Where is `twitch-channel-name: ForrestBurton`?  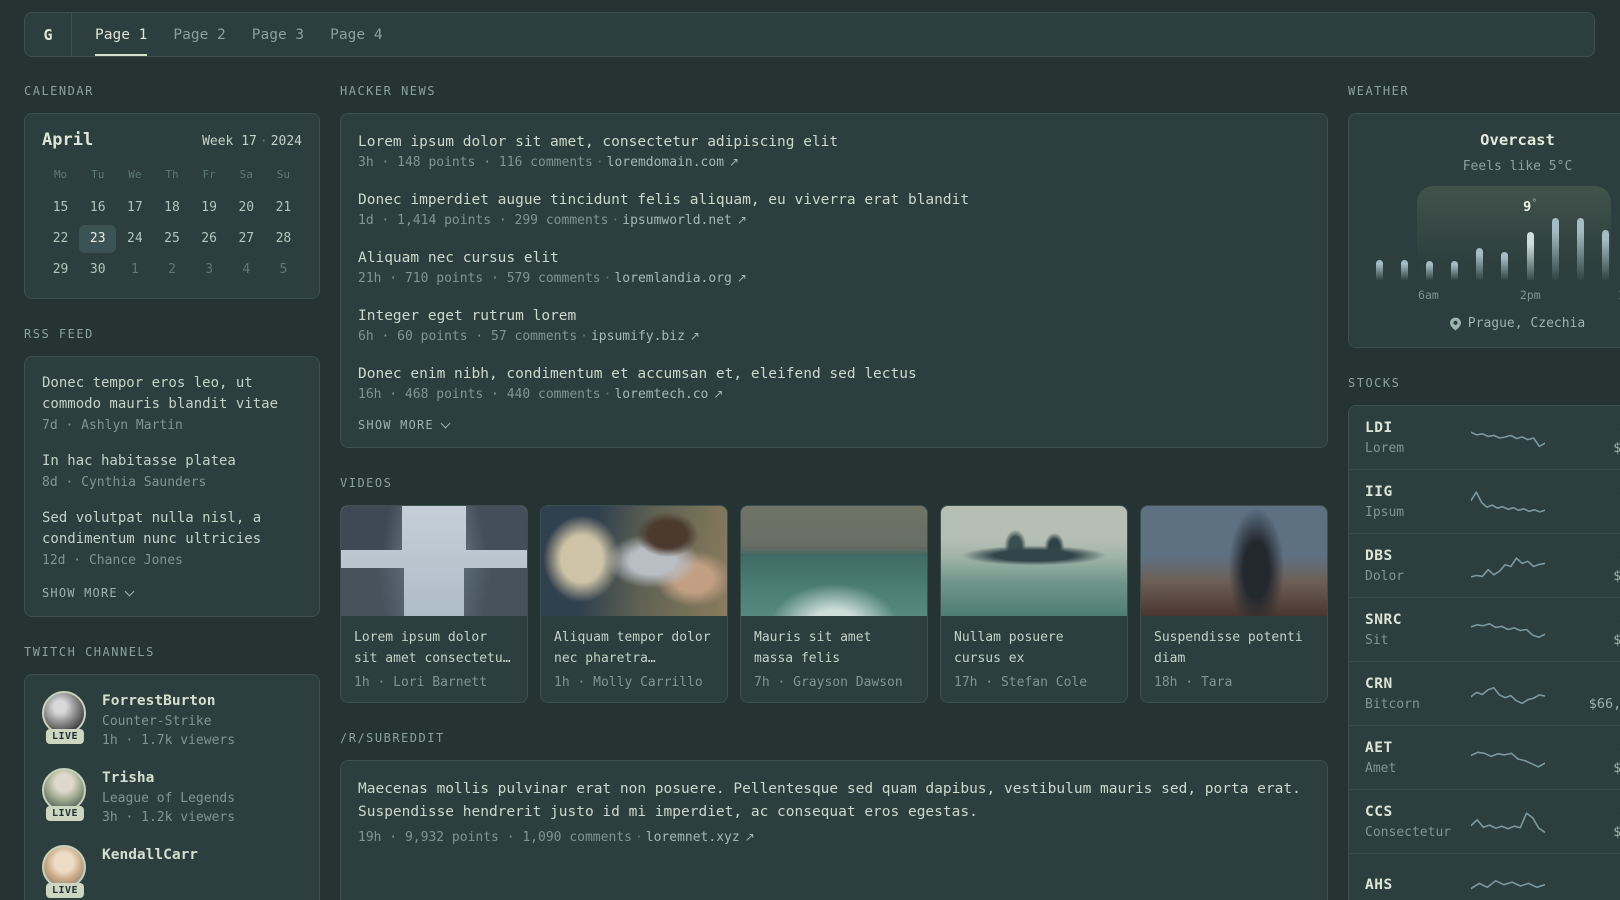
twitch-channel-name: ForrestBurton is located at coordinates (168, 701).